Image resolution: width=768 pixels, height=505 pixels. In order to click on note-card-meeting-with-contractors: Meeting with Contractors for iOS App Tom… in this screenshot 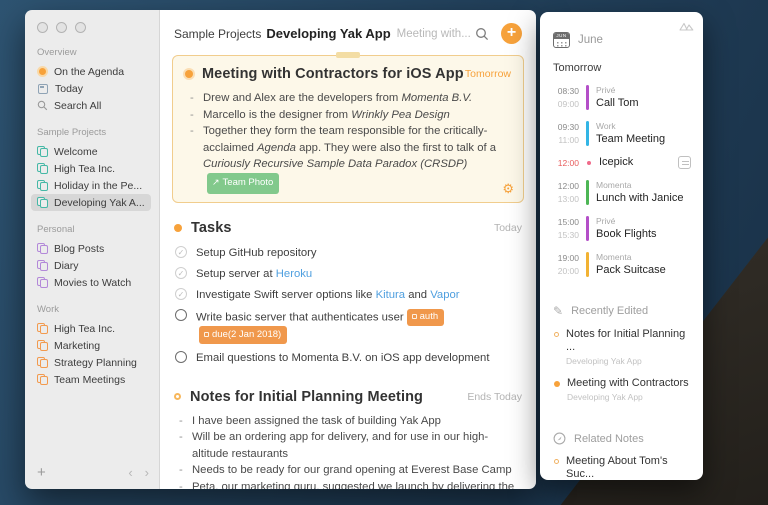, I will do `click(348, 127)`.